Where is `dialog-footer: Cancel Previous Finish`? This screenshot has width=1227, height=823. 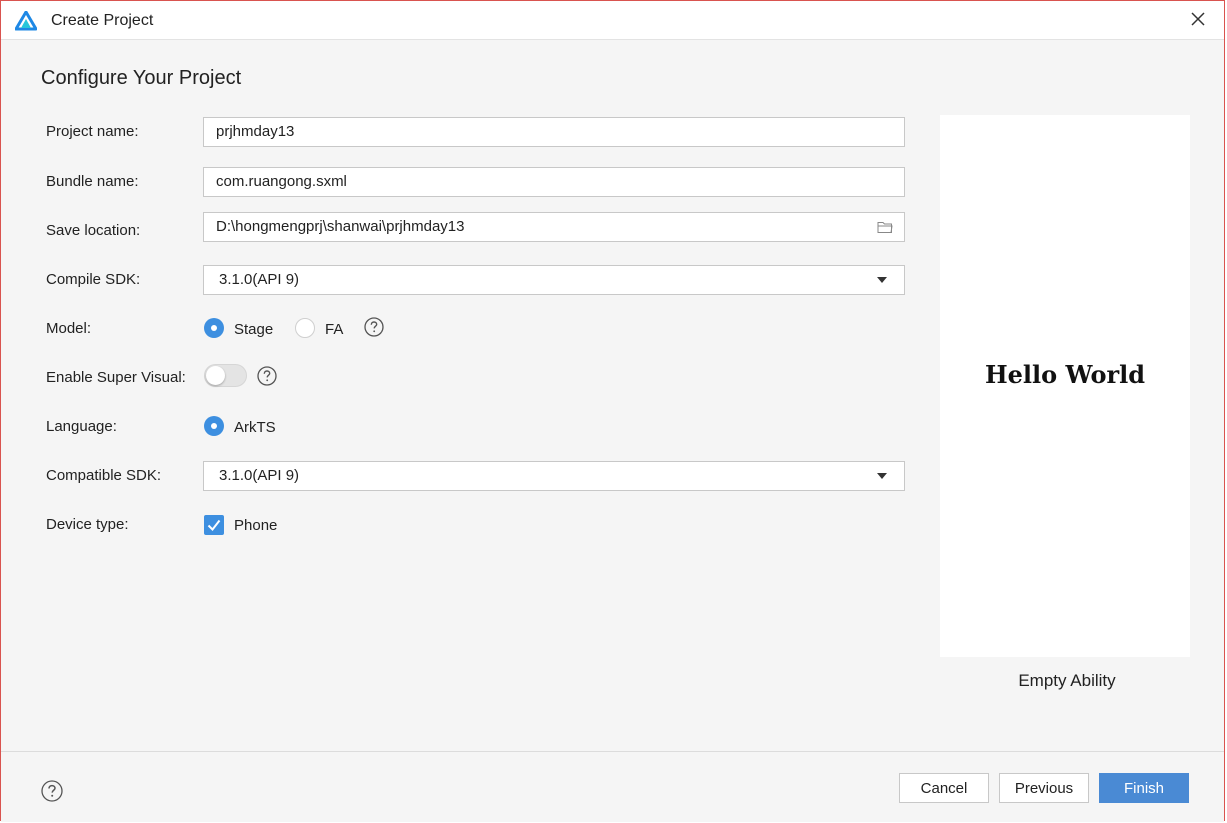 dialog-footer: Cancel Previous Finish is located at coordinates (612, 786).